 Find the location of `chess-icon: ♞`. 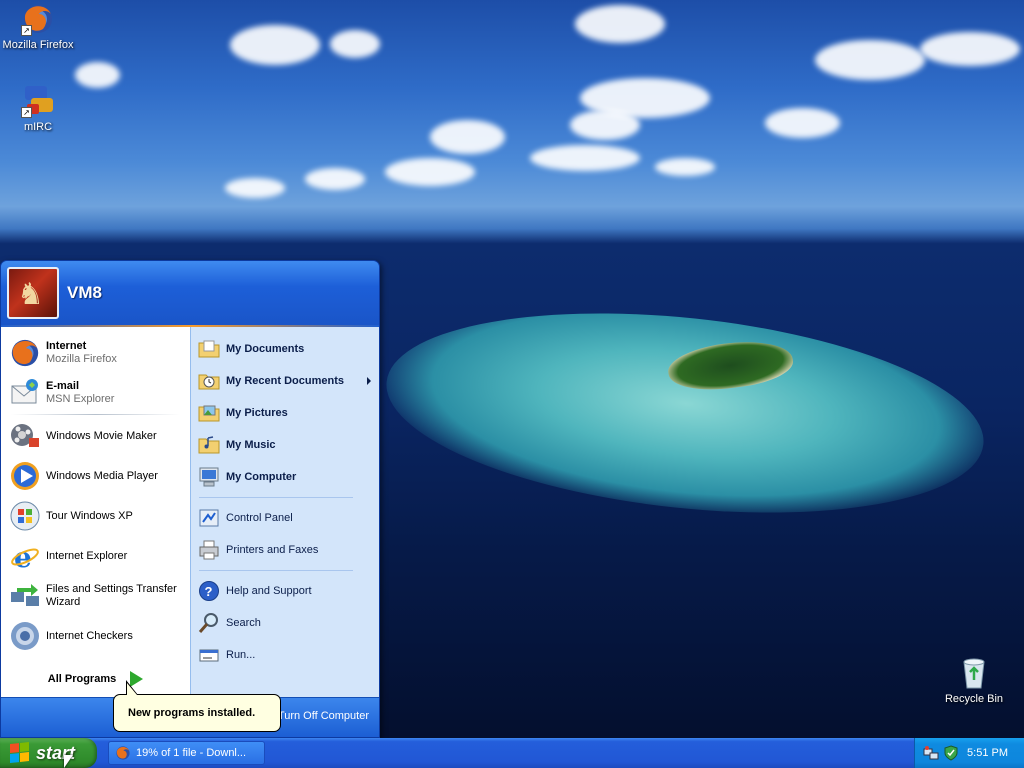

chess-icon: ♞ is located at coordinates (30, 294).